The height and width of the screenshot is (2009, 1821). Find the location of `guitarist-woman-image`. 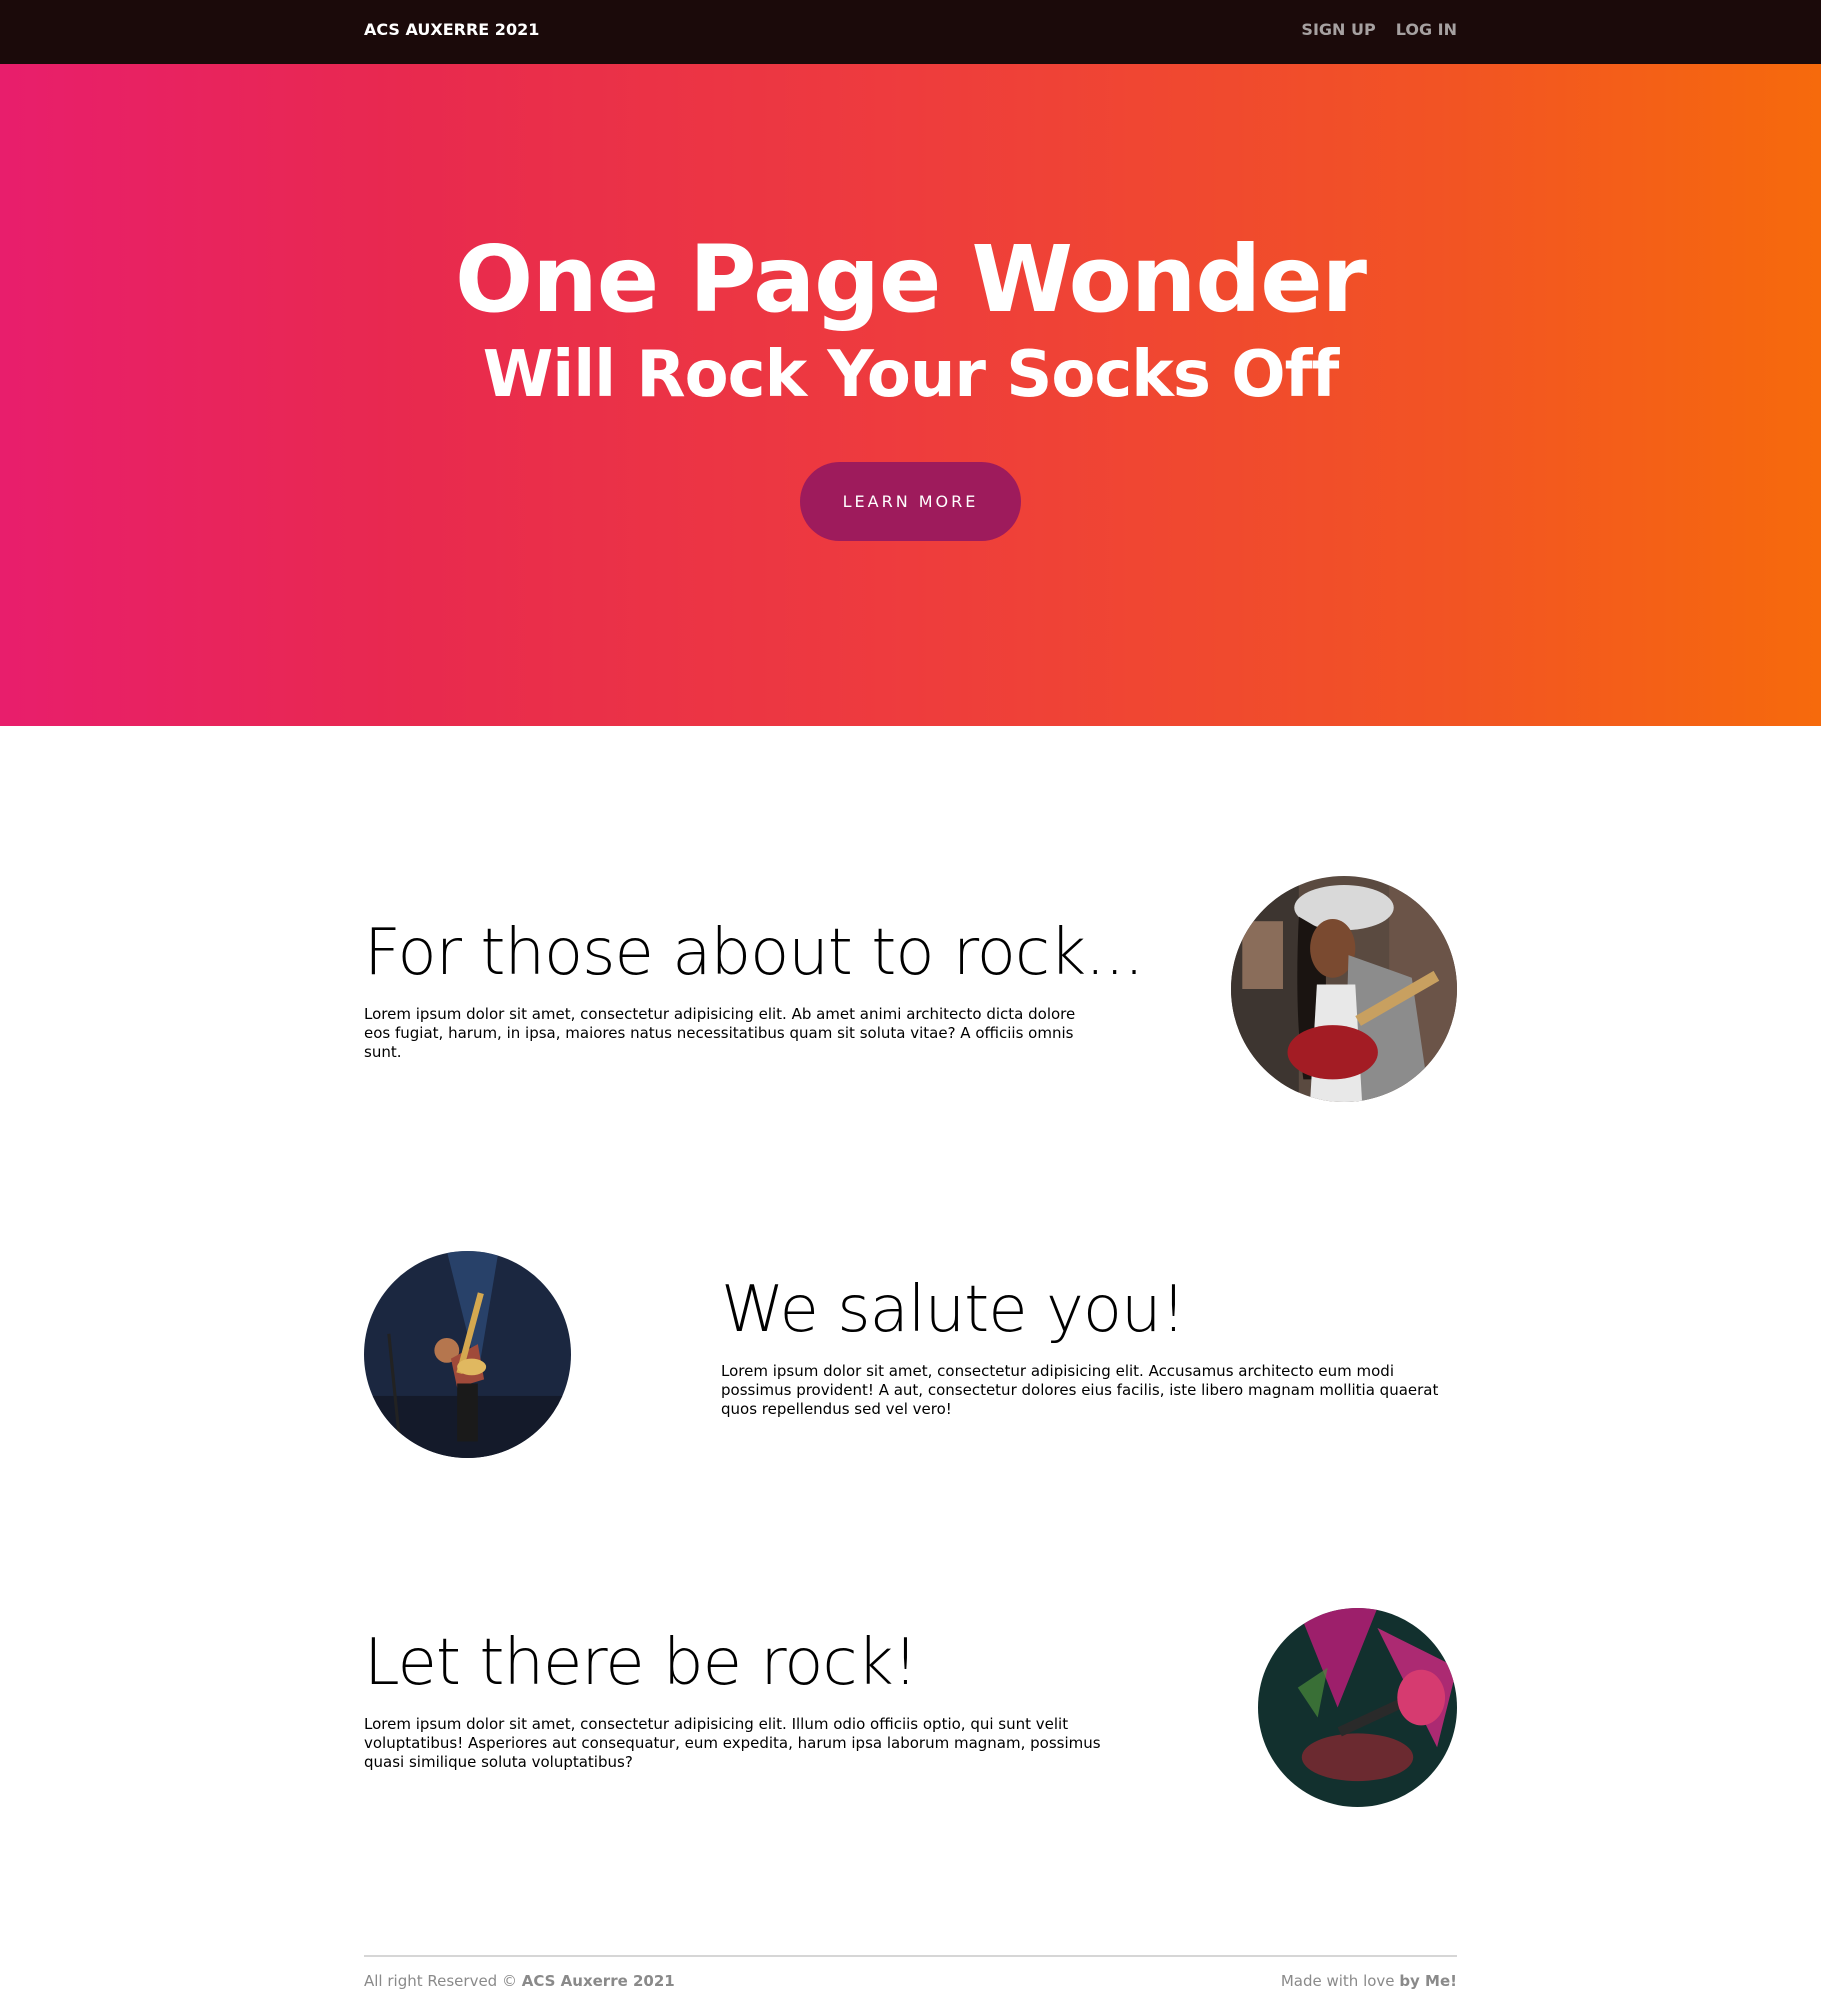

guitarist-woman-image is located at coordinates (1344, 989).